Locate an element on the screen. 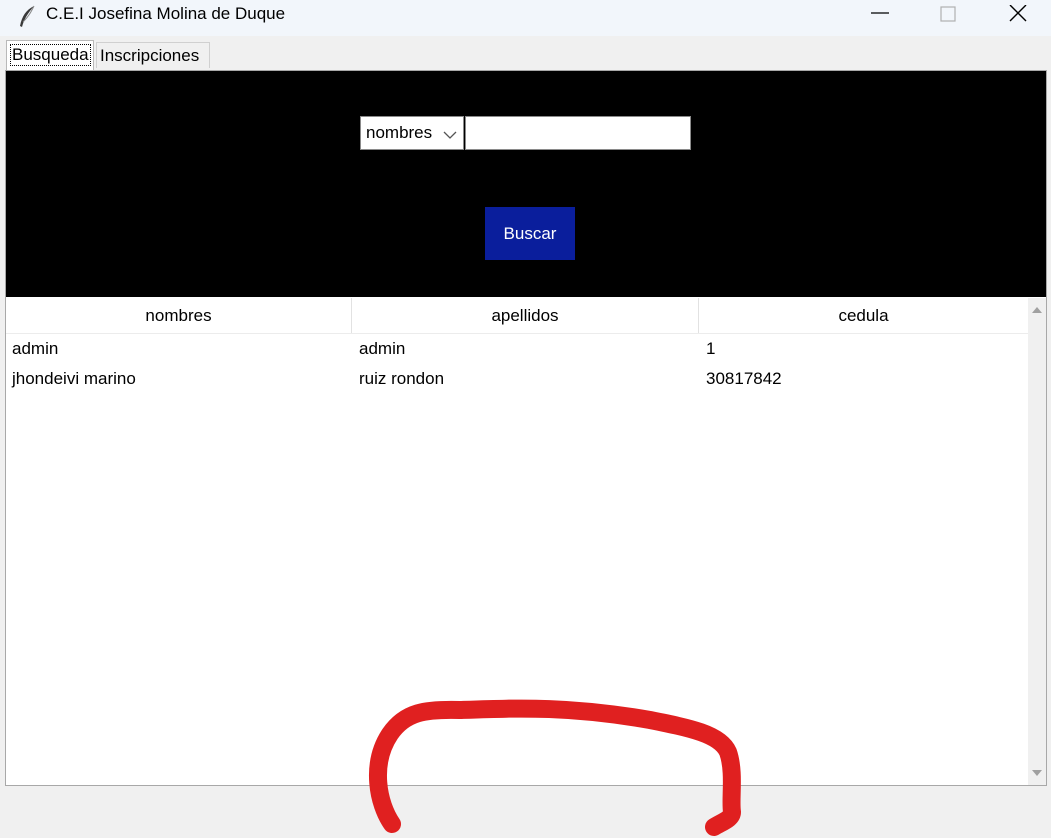  annotation-scribble is located at coordinates (555, 767).